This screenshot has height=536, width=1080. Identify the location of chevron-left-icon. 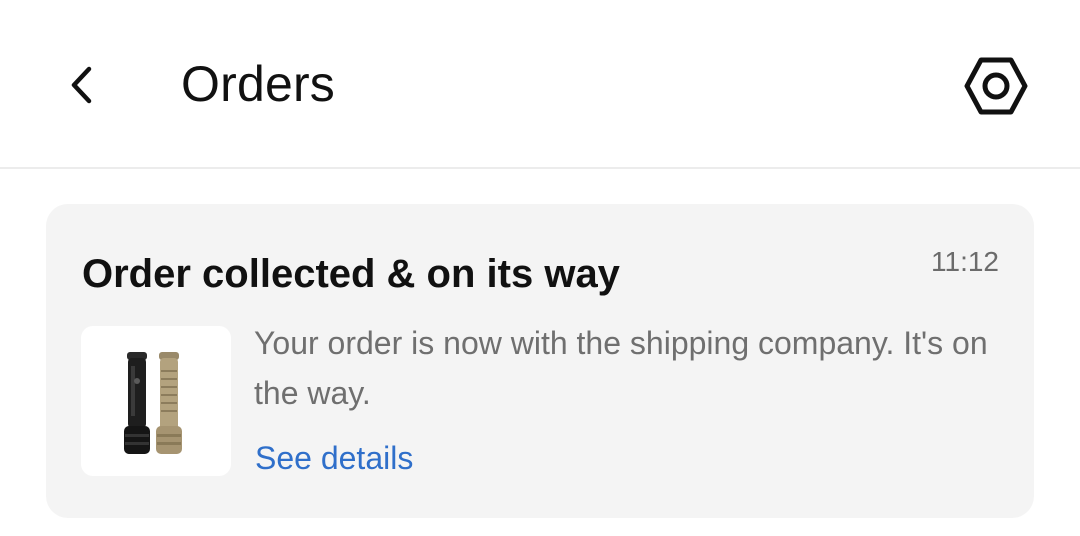
(81, 85).